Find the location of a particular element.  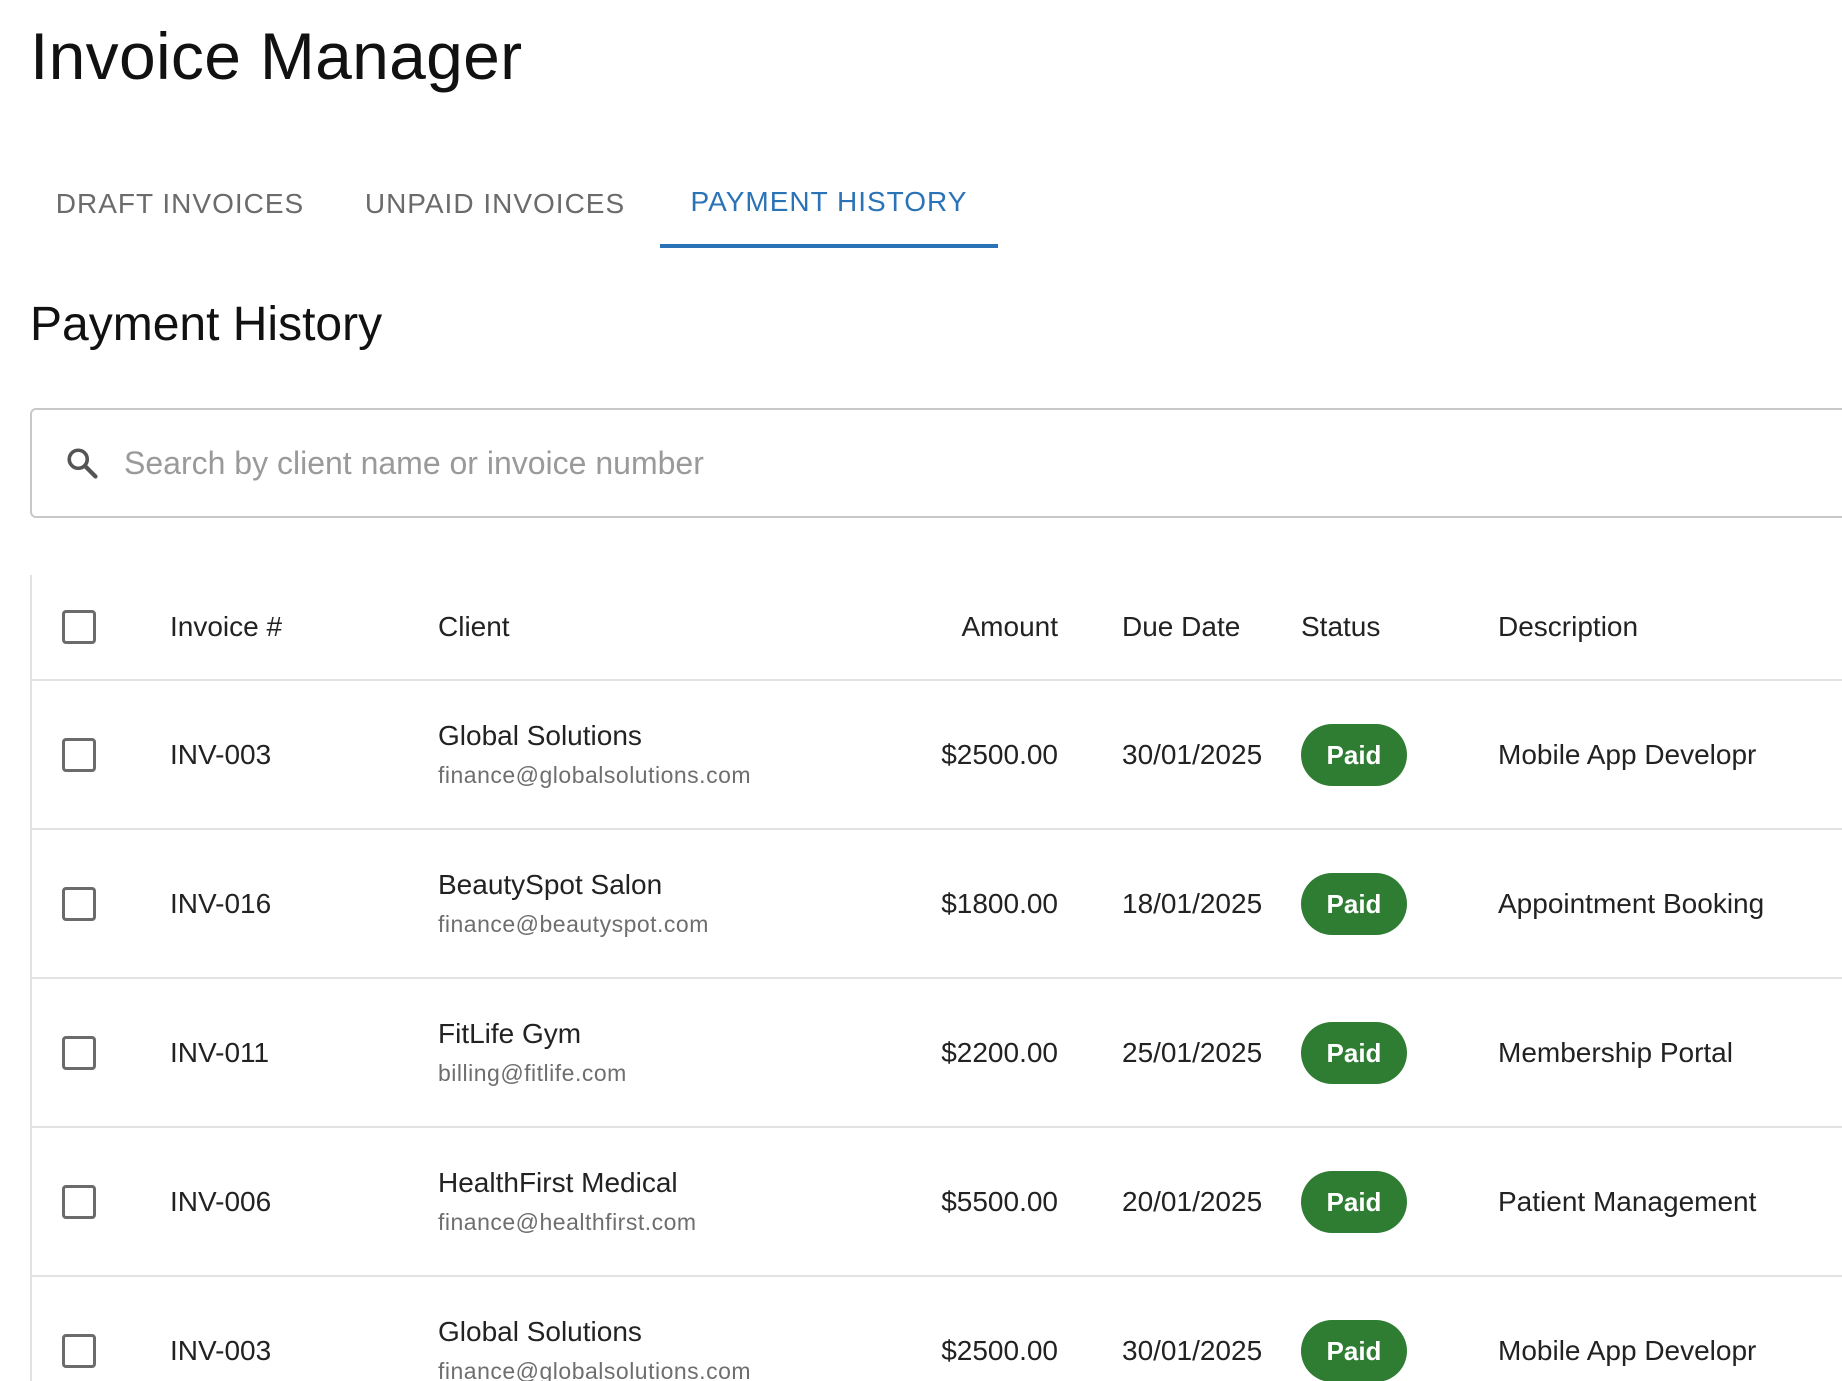

due-date: 20/01/2025 is located at coordinates (1179, 1202).